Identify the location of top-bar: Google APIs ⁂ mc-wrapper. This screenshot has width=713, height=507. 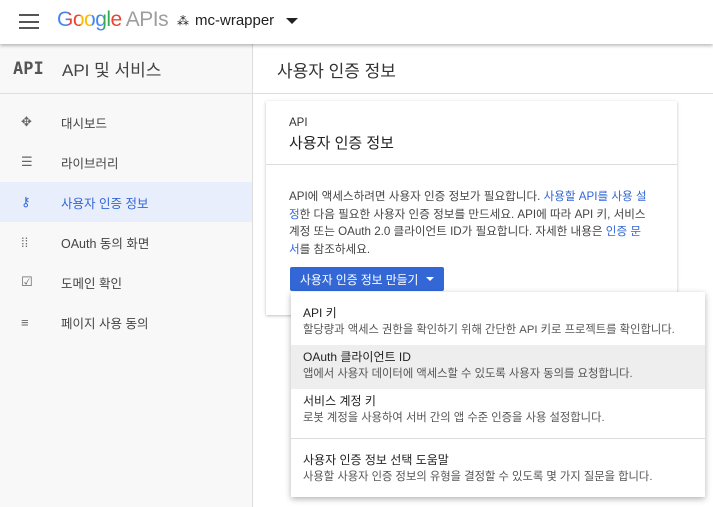
(356, 22).